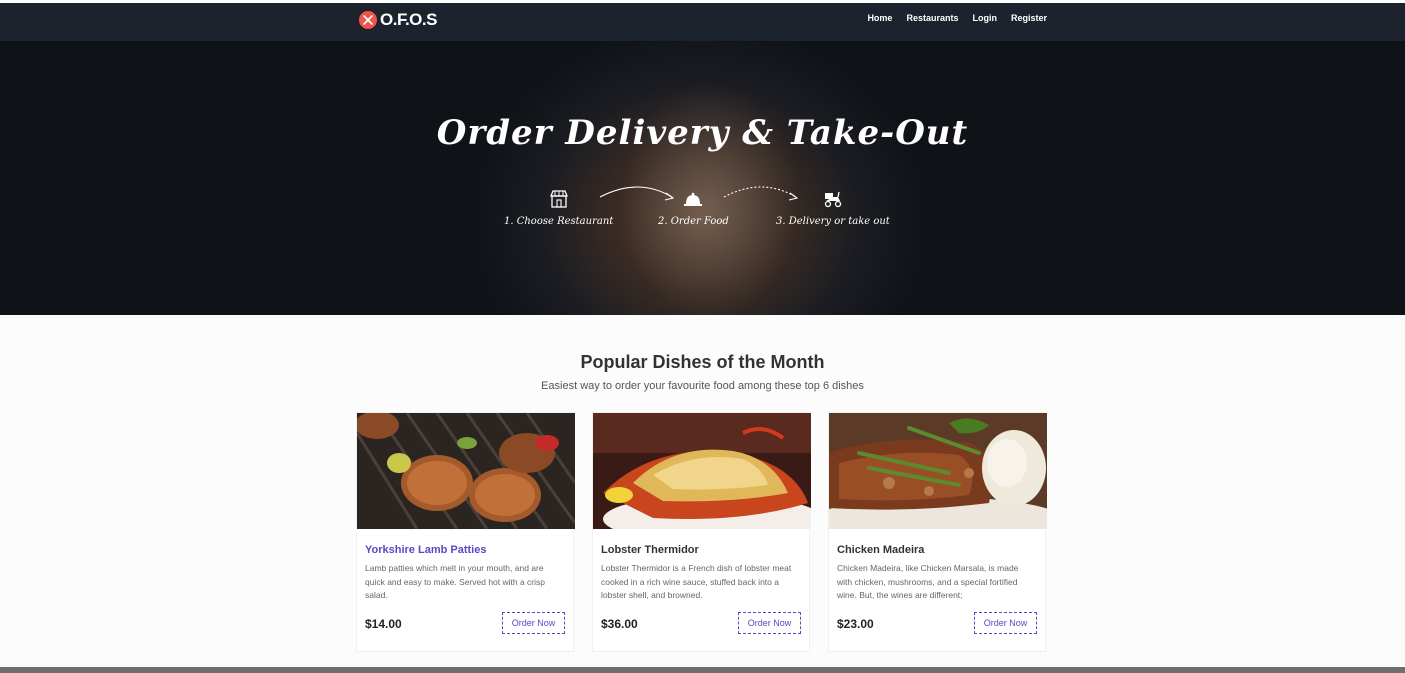 The width and height of the screenshot is (1405, 673). Describe the element at coordinates (855, 624) in the screenshot. I see `dish-price: $23.00` at that location.